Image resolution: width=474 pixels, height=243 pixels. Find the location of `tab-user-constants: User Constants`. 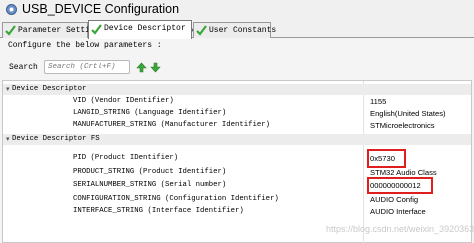

tab-user-constants: User Constants is located at coordinates (234, 30).